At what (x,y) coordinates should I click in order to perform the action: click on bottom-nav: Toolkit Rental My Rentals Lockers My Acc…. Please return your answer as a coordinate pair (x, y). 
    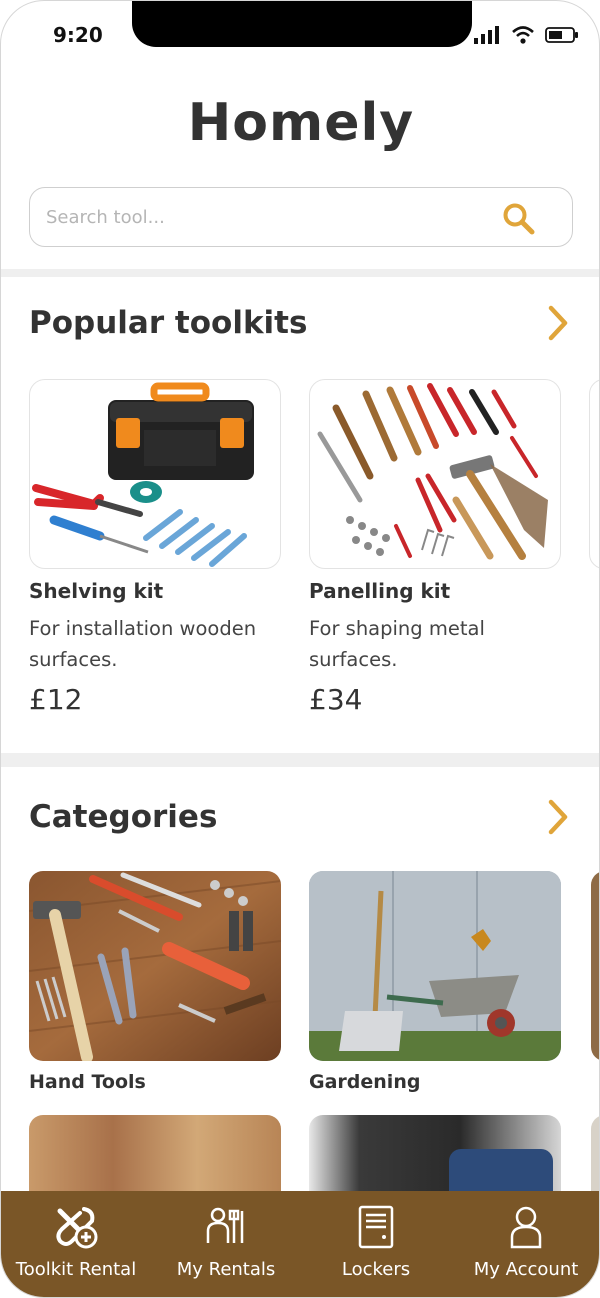
    Looking at the image, I should click on (300, 1244).